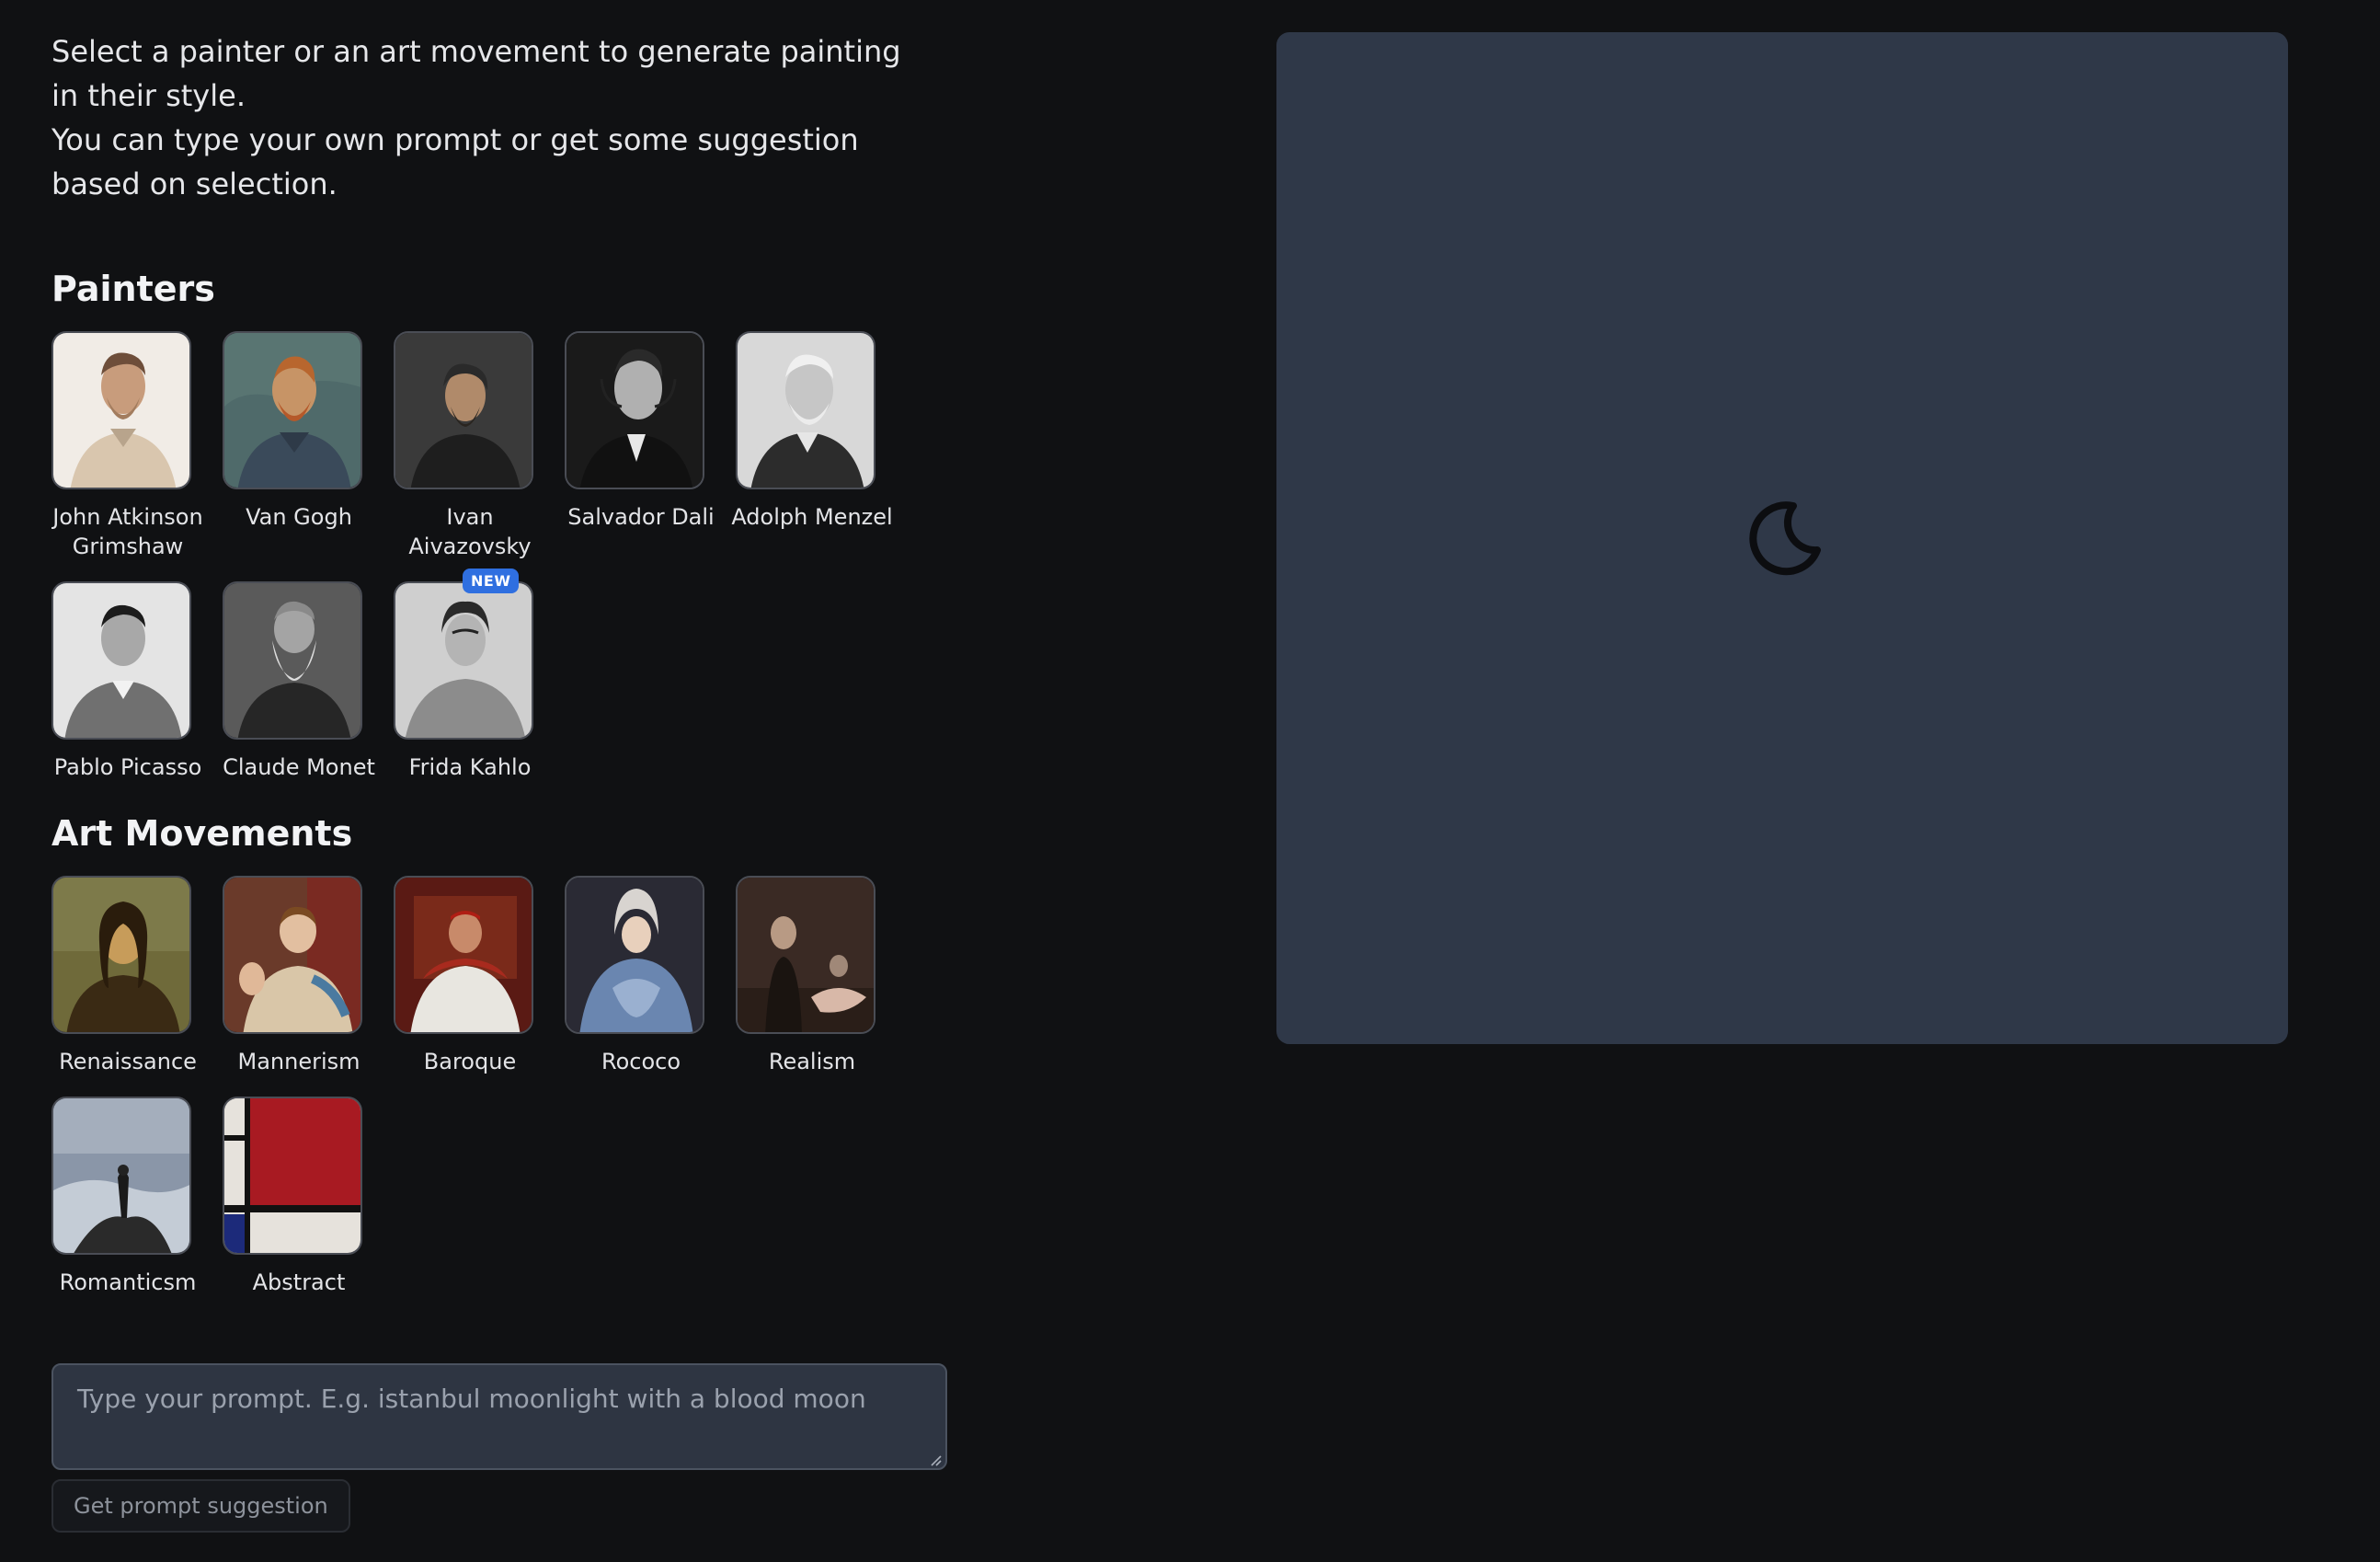  What do you see at coordinates (299, 517) in the screenshot?
I see `painter-label: Van Gogh` at bounding box center [299, 517].